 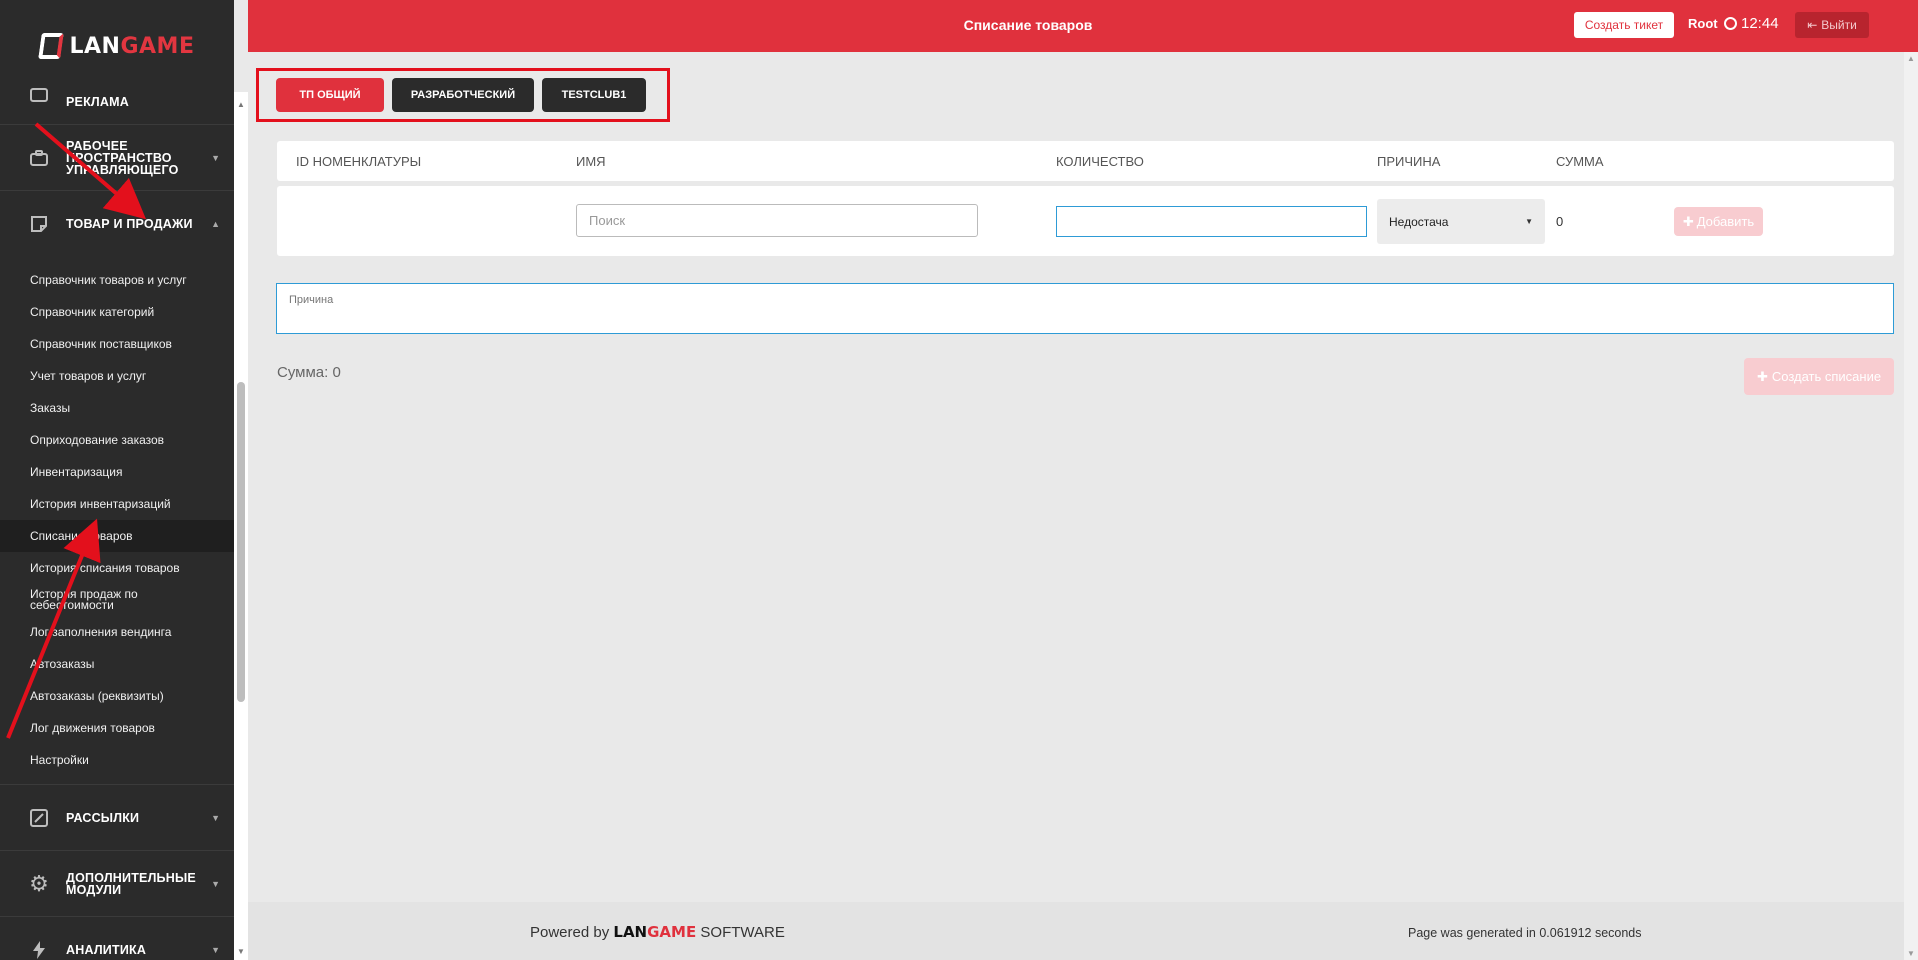 I want to click on sidebar-section-extra-modules: ⚙ ДОПОЛНИТЕЛЬНЫЕ МОДУЛИ ▼, so click(x=117, y=883).